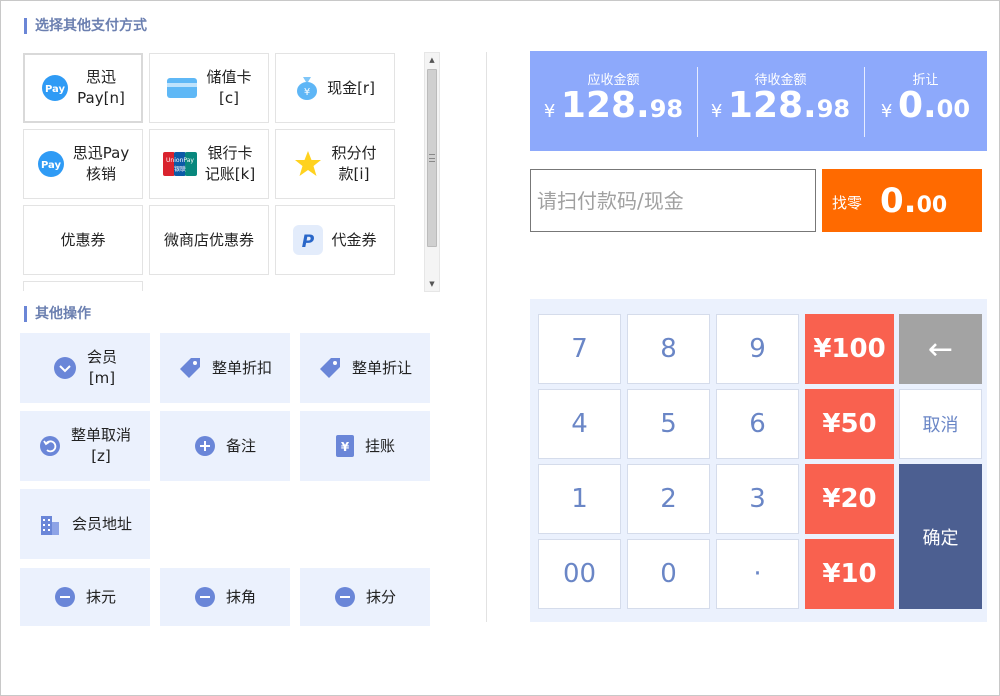 The height and width of the screenshot is (696, 1000). What do you see at coordinates (847, 203) in the screenshot?
I see `change-label: 找零` at bounding box center [847, 203].